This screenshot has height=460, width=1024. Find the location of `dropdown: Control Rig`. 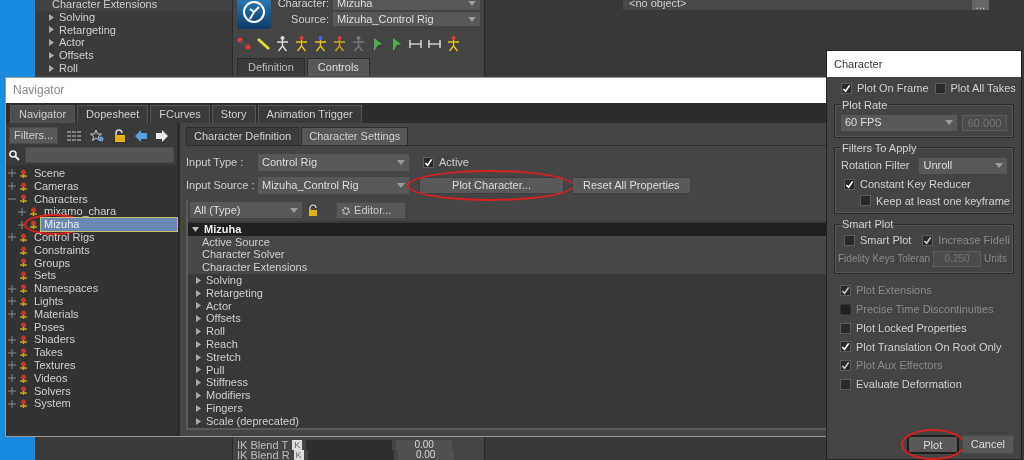

dropdown: Control Rig is located at coordinates (333, 163).